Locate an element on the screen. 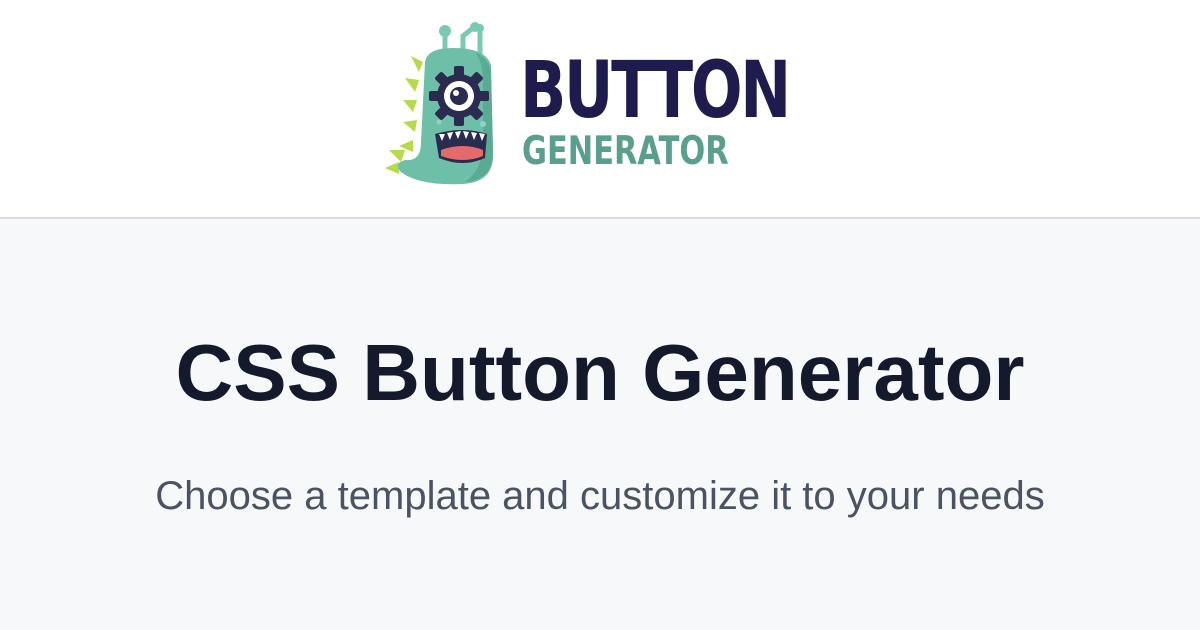  button-generator-logo: BUTTON GENERATOR is located at coordinates (587, 104).